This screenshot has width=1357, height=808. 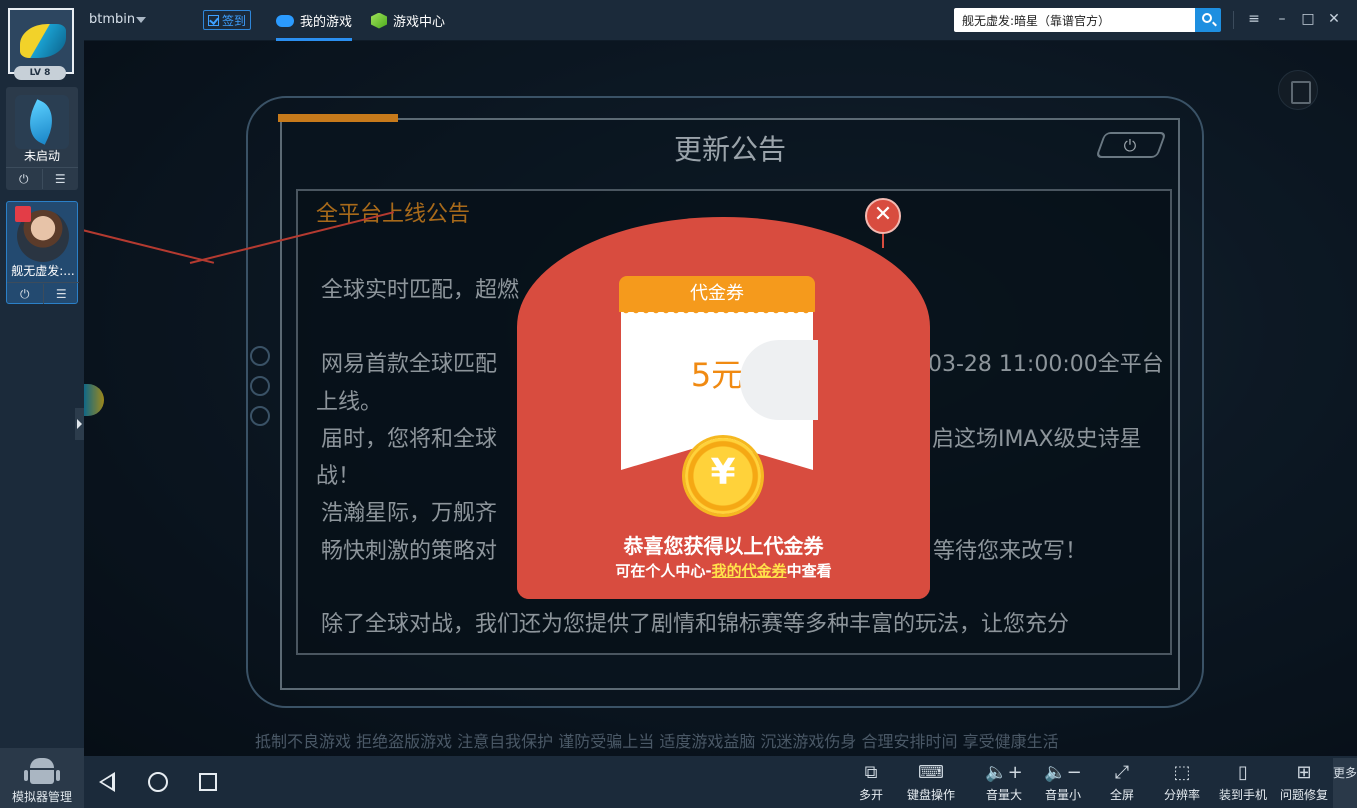 What do you see at coordinates (213, 20) in the screenshot?
I see `checkbox-icon` at bounding box center [213, 20].